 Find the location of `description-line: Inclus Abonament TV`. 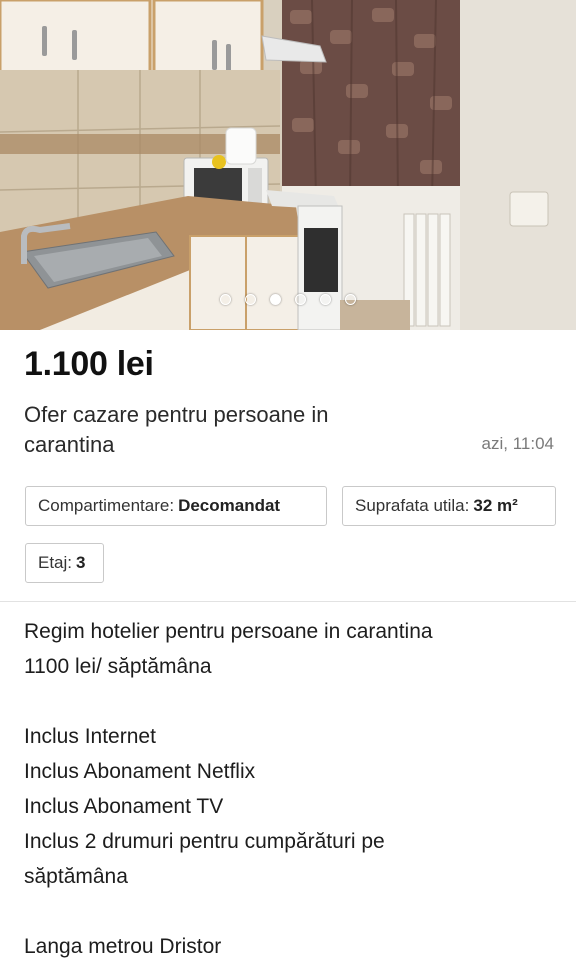

description-line: Inclus Abonament TV is located at coordinates (124, 806).